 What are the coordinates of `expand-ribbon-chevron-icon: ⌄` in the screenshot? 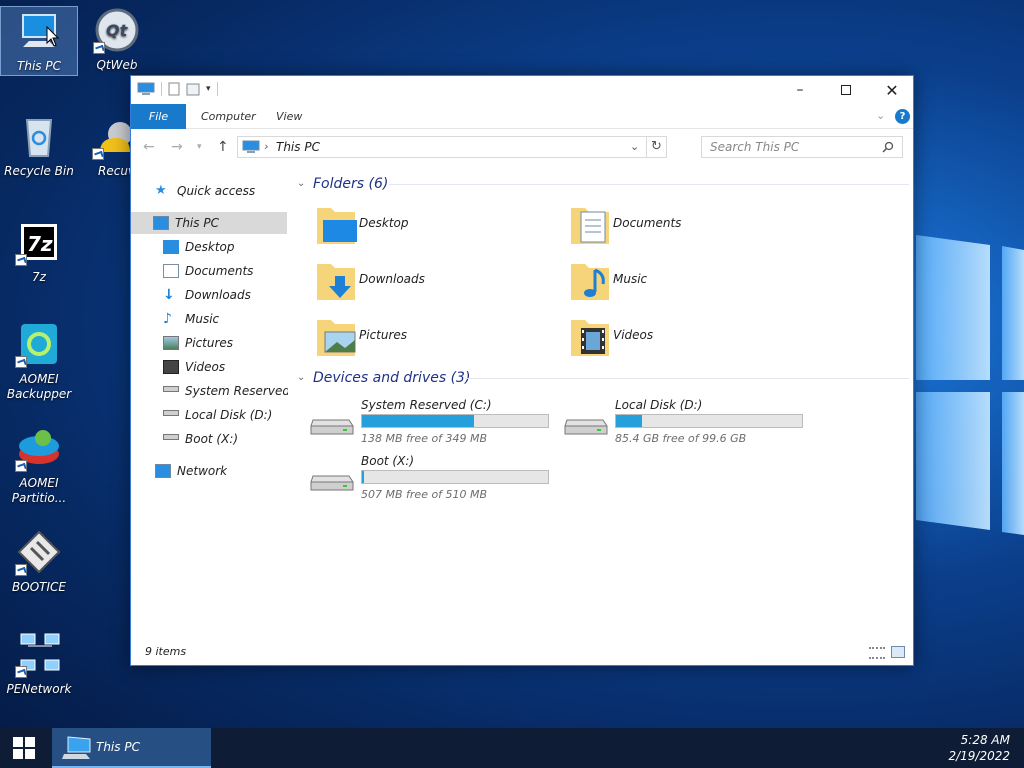 It's located at (880, 115).